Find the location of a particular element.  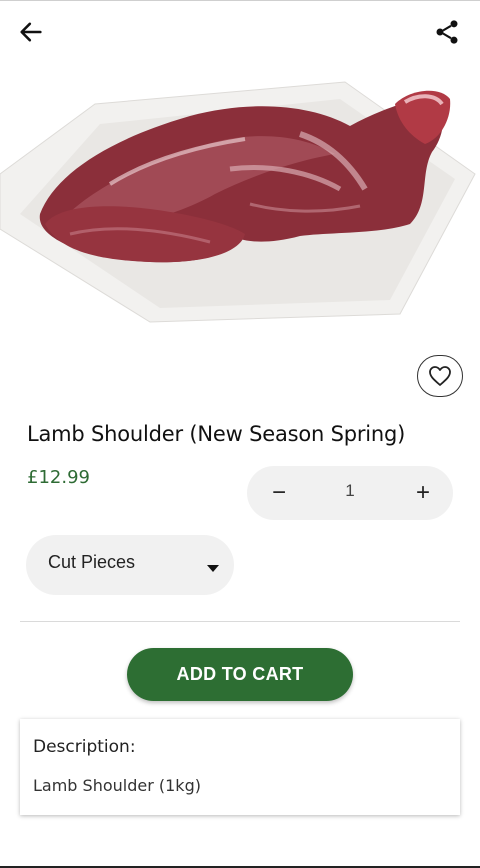

divider is located at coordinates (240, 621).